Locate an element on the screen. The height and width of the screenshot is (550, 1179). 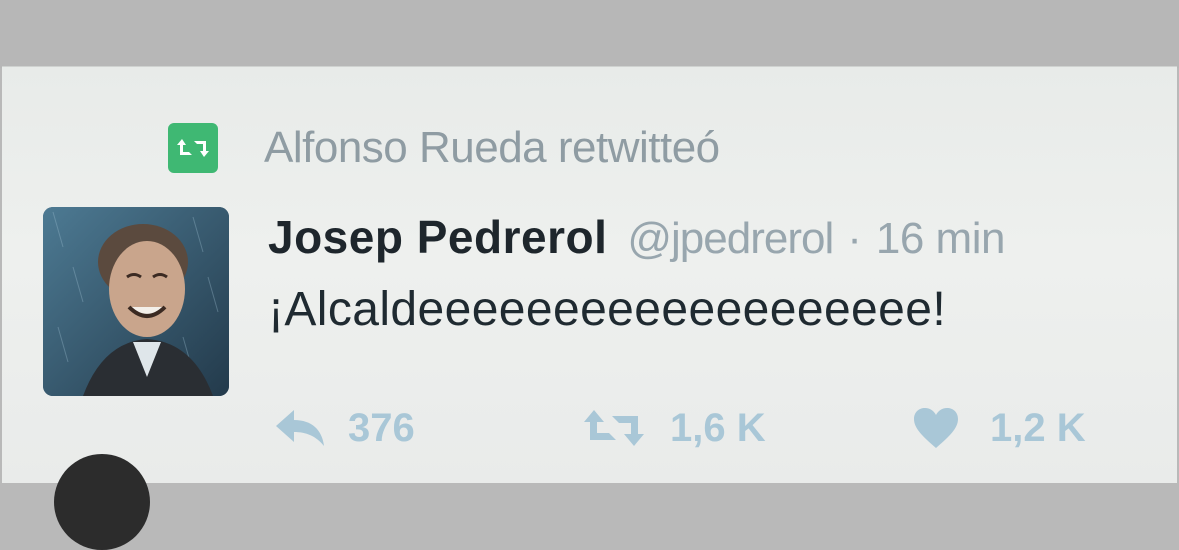
tweet-timestamp: 16 min is located at coordinates (941, 239).